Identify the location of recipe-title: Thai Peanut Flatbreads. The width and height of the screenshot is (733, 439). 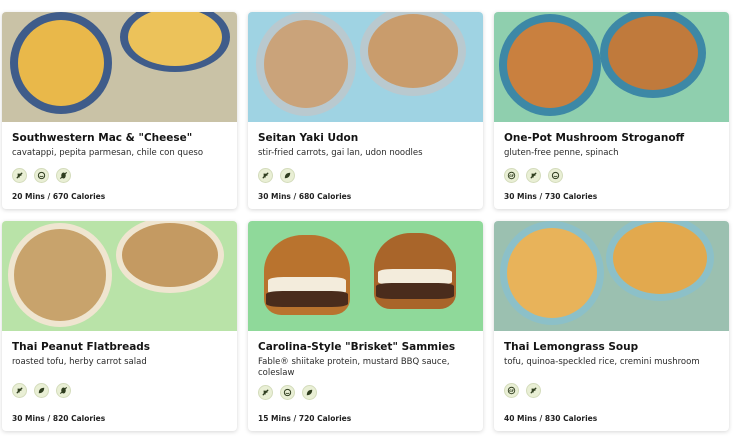
(119, 347).